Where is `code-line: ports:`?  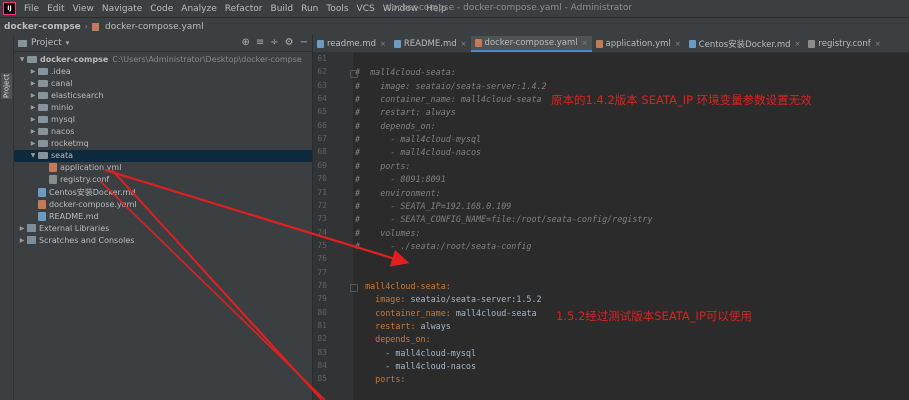
code-line: ports: is located at coordinates (380, 380).